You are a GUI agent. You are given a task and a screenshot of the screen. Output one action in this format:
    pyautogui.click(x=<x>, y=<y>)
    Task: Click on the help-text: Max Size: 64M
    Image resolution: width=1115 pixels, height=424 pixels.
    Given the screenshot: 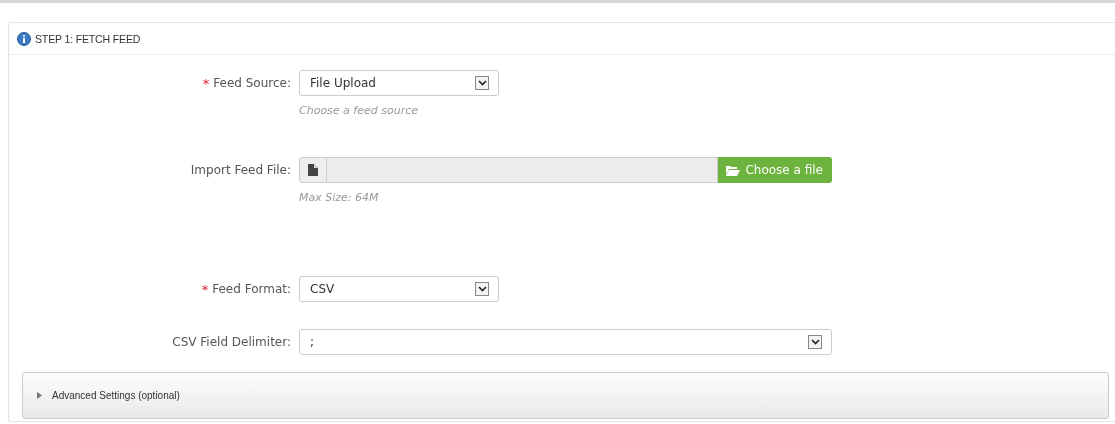 What is the action you would take?
    pyautogui.click(x=339, y=197)
    